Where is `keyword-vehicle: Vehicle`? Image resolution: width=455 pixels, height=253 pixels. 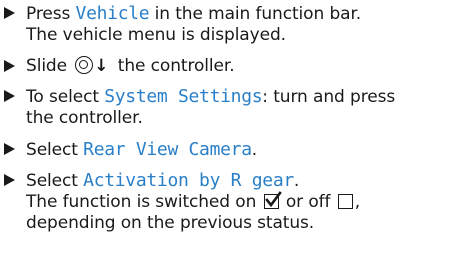 keyword-vehicle: Vehicle is located at coordinates (112, 13).